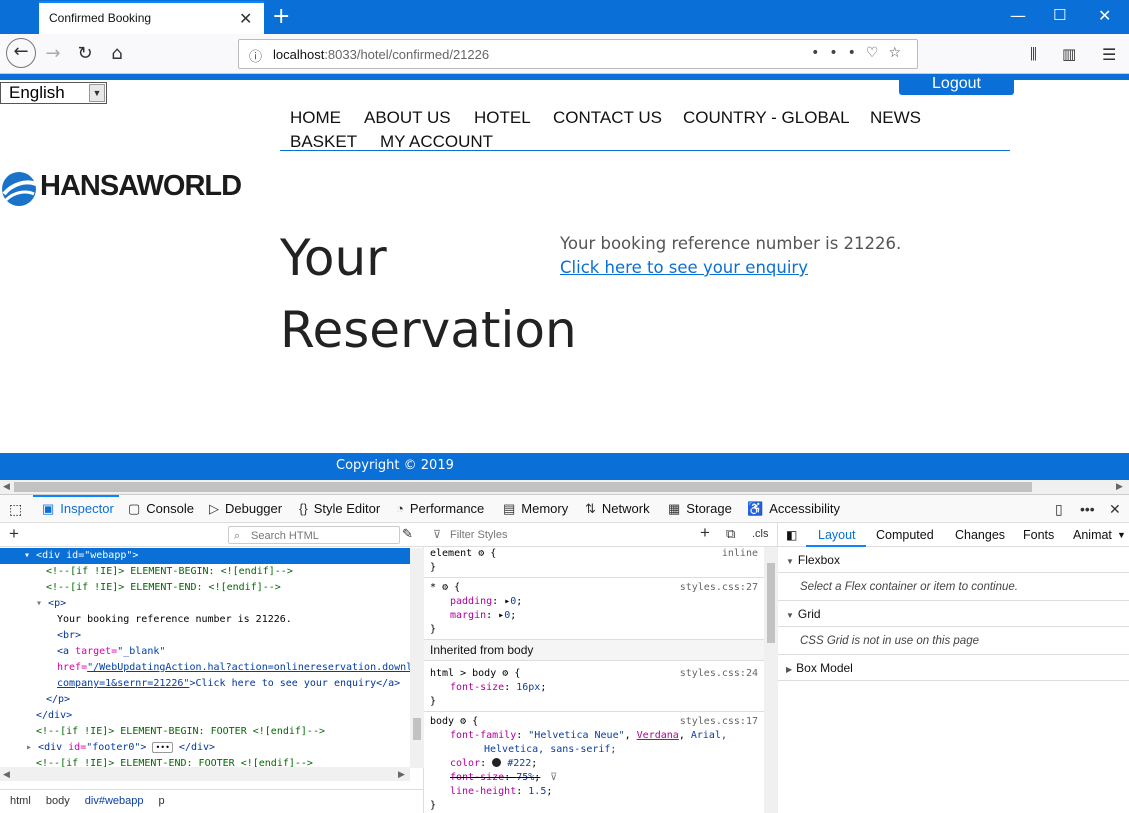 The height and width of the screenshot is (813, 1129). What do you see at coordinates (1115, 509) in the screenshot?
I see `close-devtools-icon: ✕` at bounding box center [1115, 509].